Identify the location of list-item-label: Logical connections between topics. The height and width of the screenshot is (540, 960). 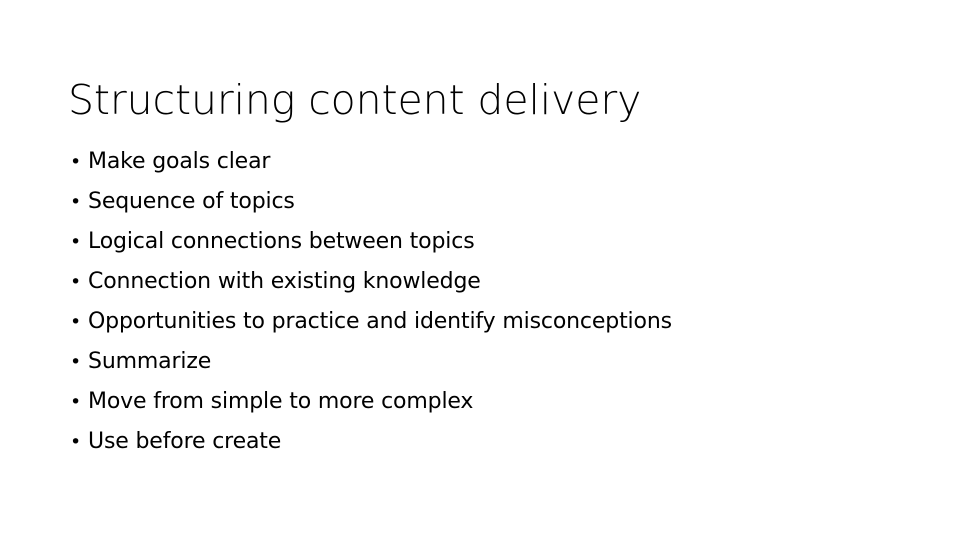
(281, 241).